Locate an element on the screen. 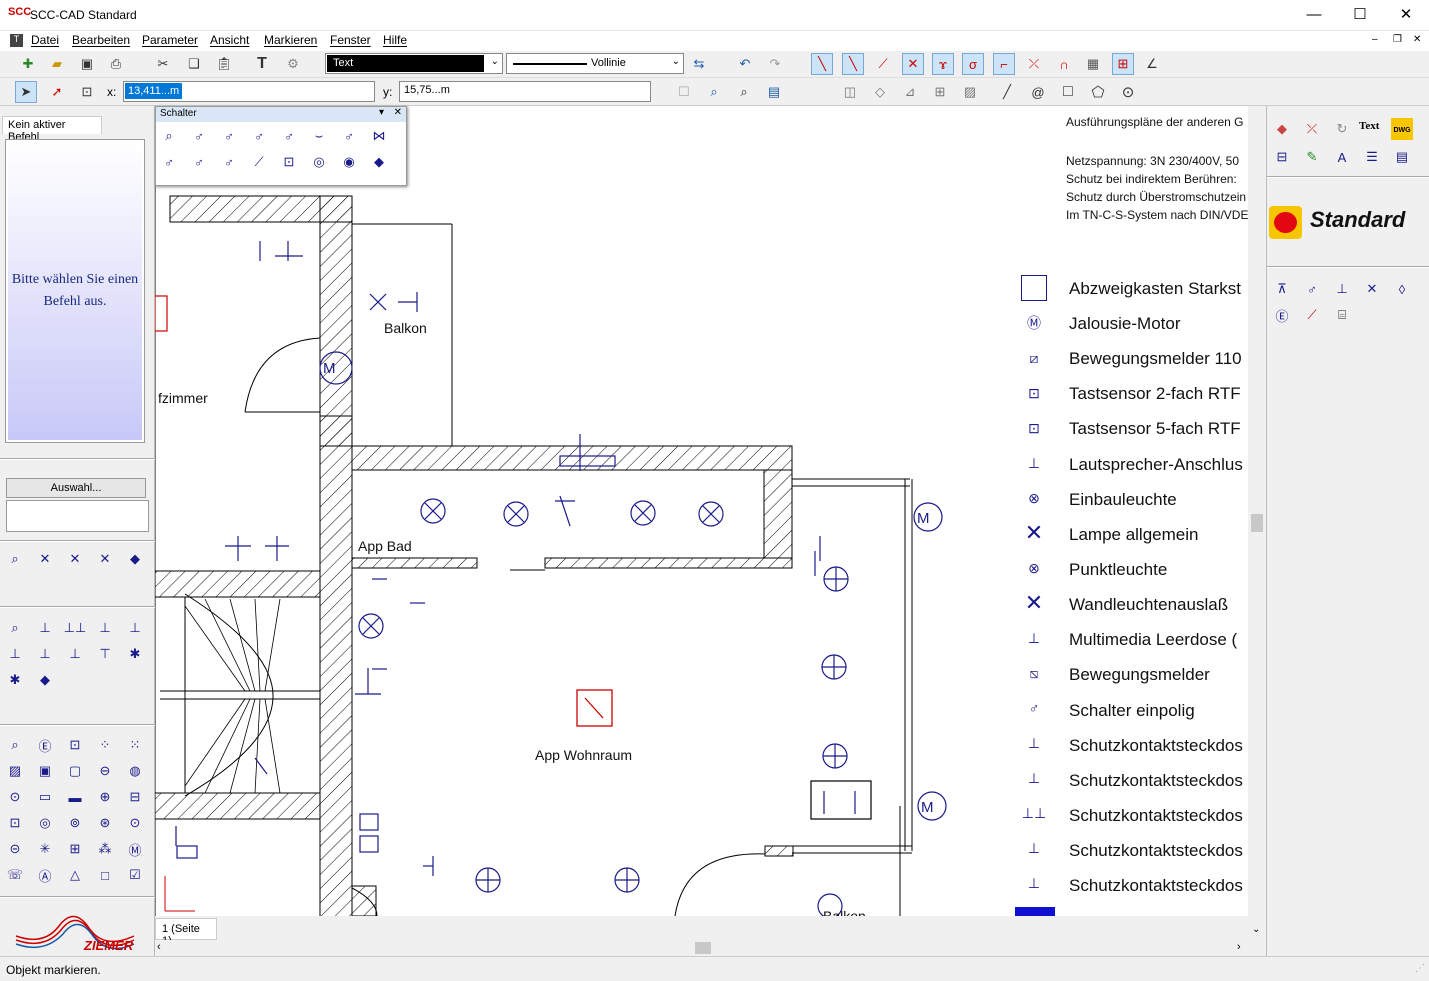  snap-tangent-icon: ɤ is located at coordinates (943, 64).